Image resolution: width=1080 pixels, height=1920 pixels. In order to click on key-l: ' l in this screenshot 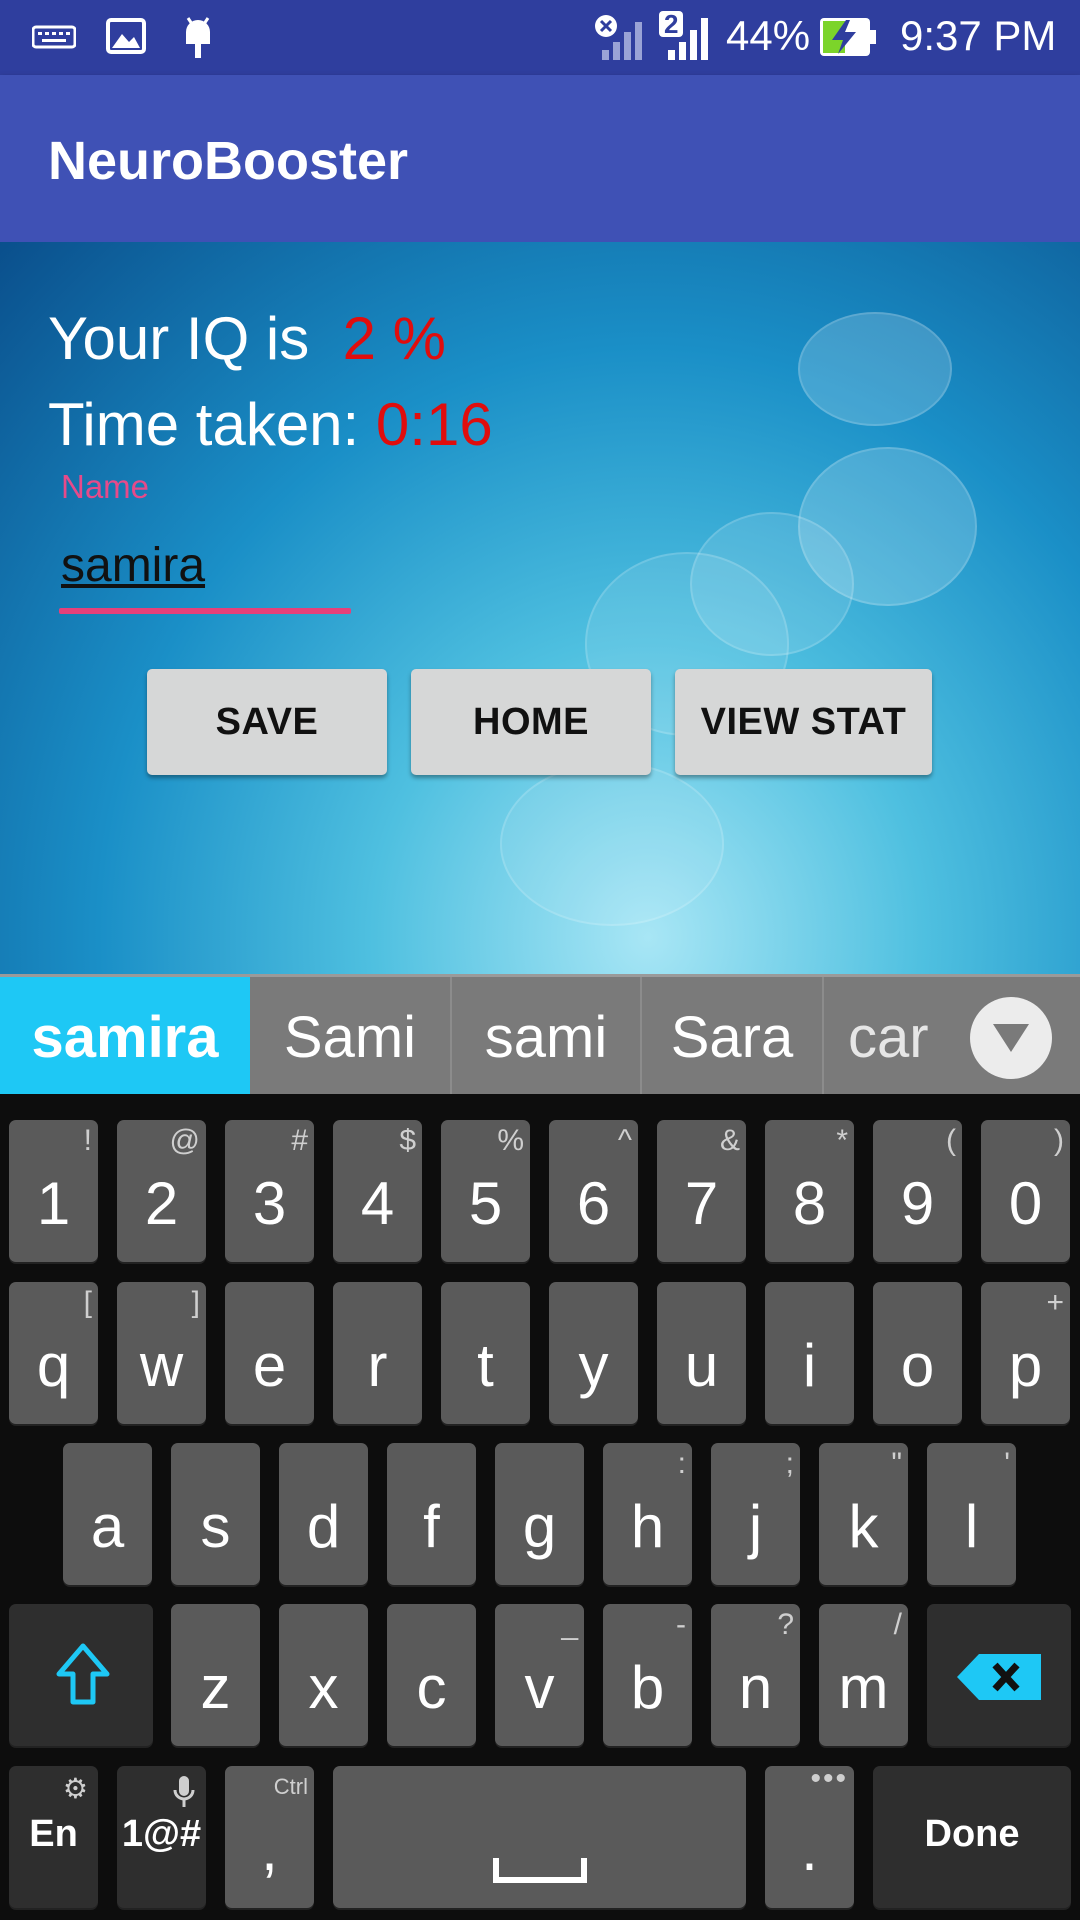, I will do `click(971, 1514)`.